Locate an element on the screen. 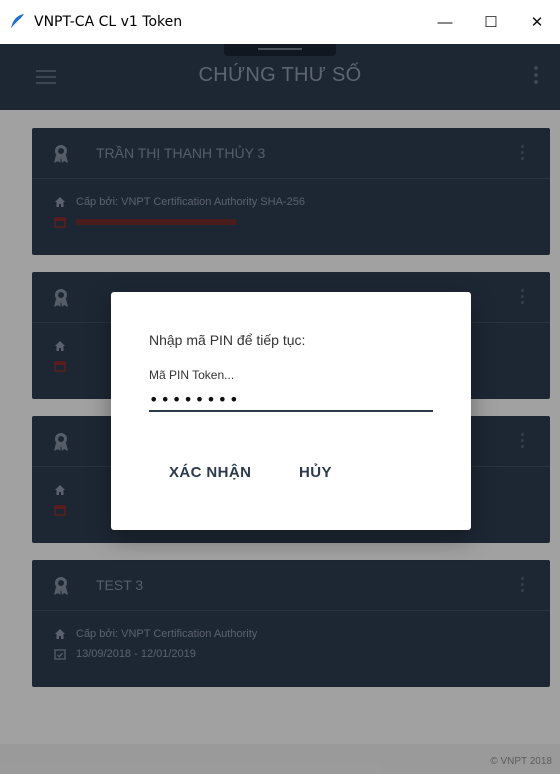 The height and width of the screenshot is (774, 560). close-button: ✕ is located at coordinates (537, 22).